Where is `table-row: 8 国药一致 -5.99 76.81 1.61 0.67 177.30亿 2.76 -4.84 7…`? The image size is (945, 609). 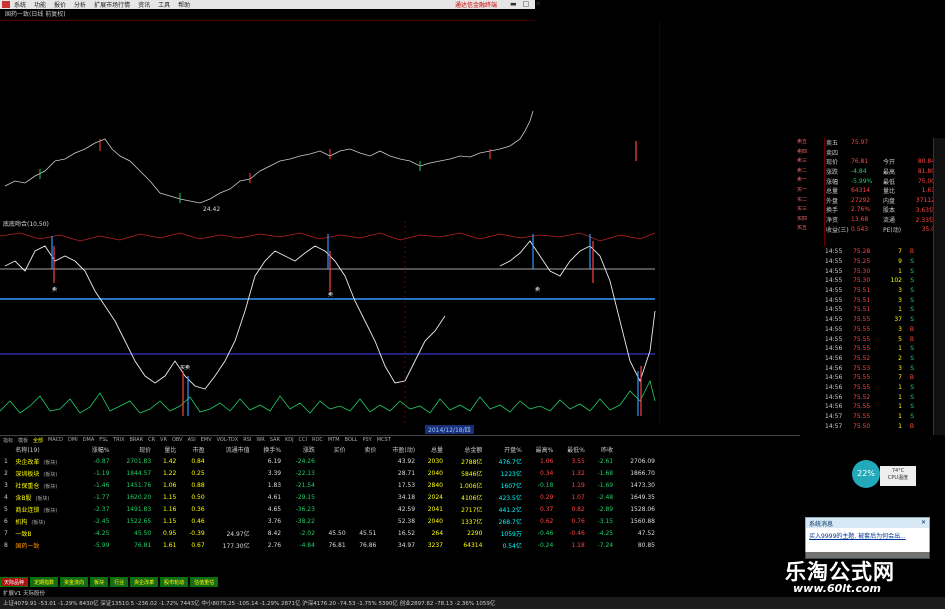 table-row: 8 国药一致 -5.99 76.81 1.61 0.67 177.30亿 2.76 -4.84 7… is located at coordinates (329, 545).